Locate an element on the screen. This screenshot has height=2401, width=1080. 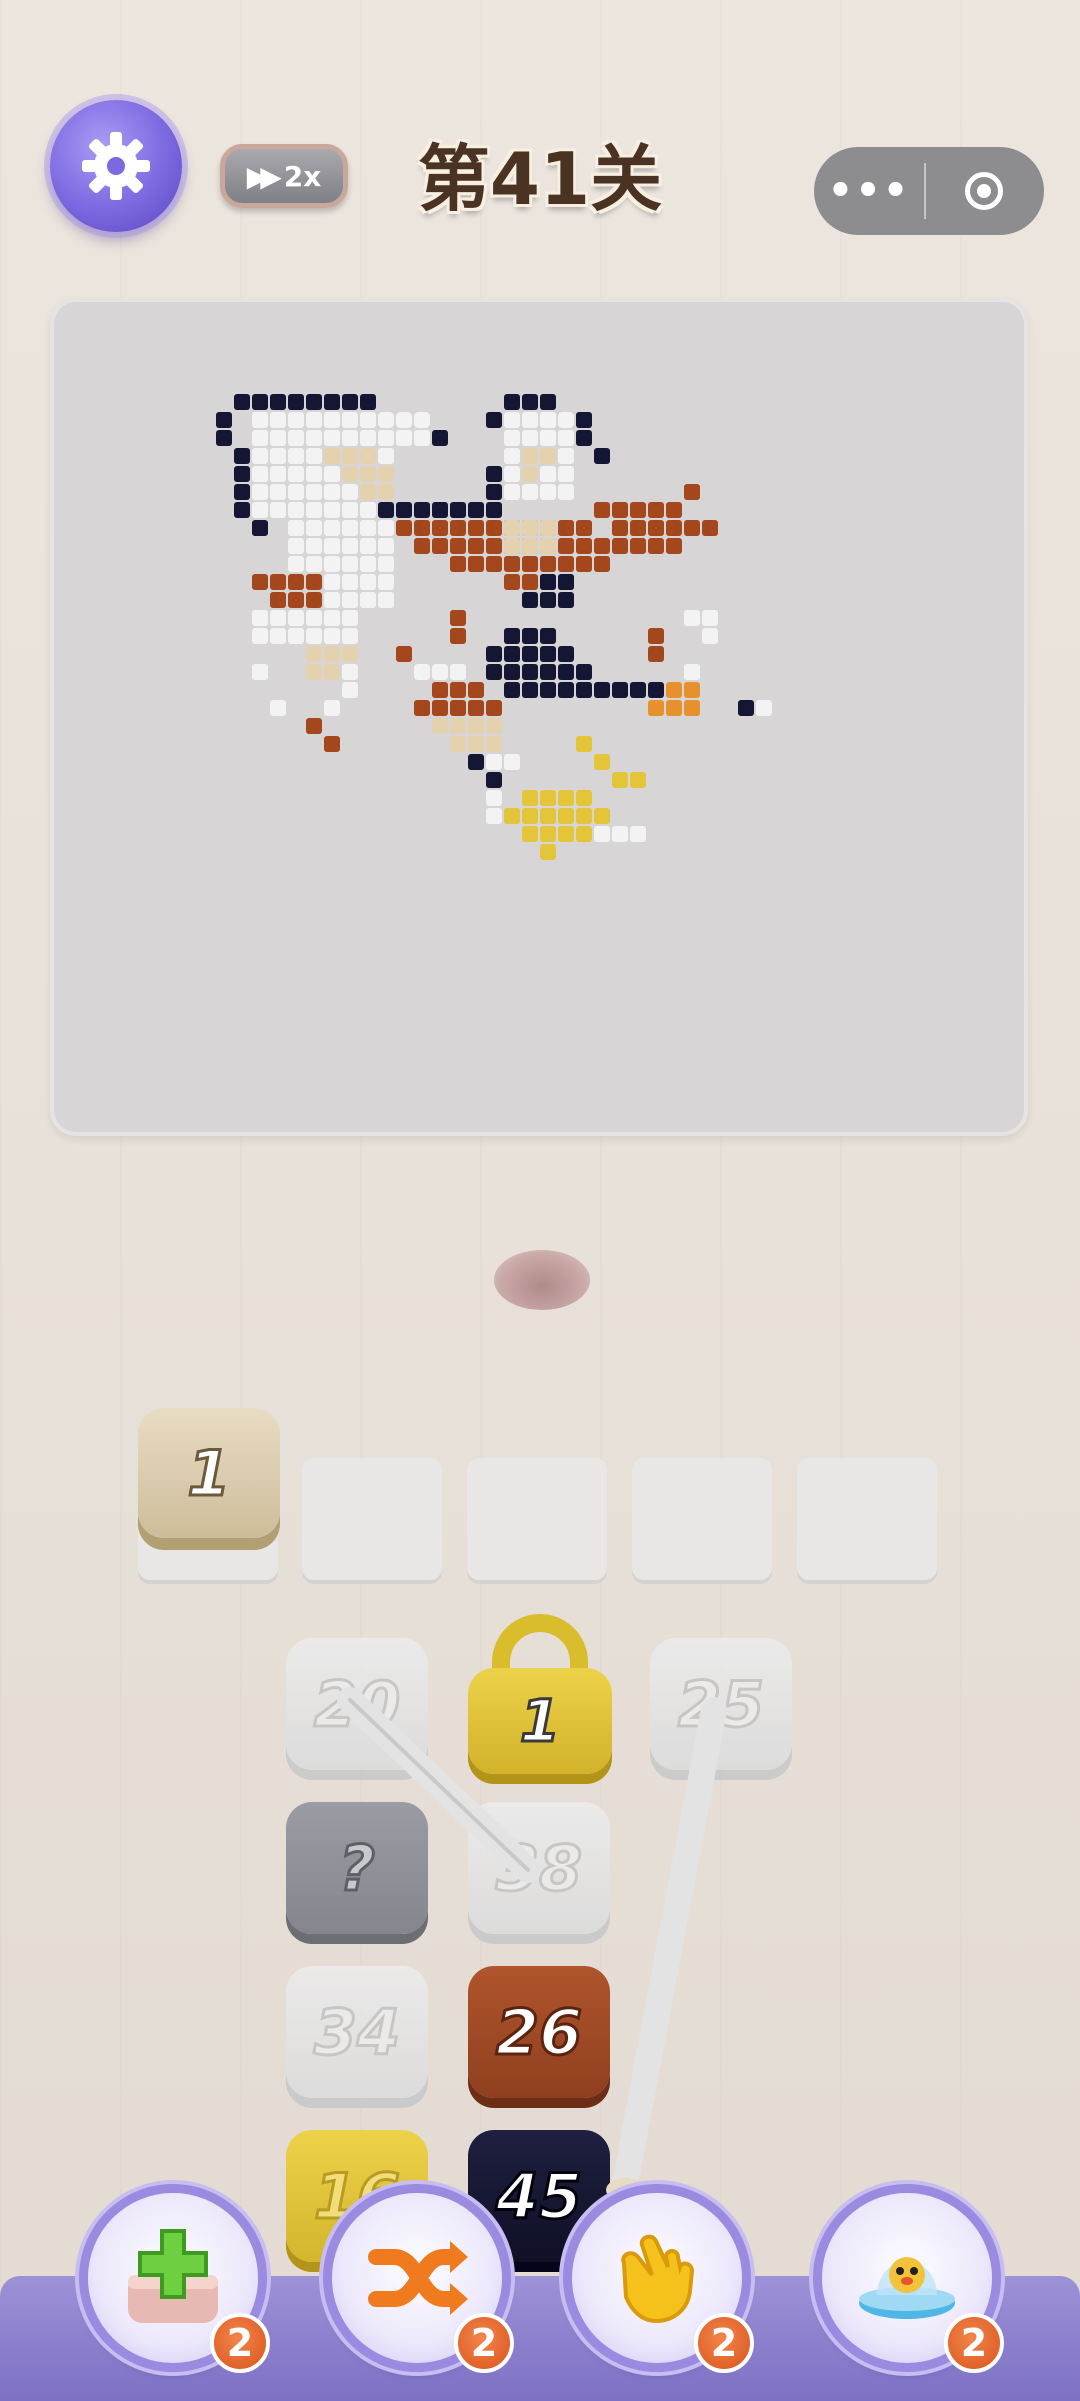
tile-hidden: ? is located at coordinates (357, 1868).